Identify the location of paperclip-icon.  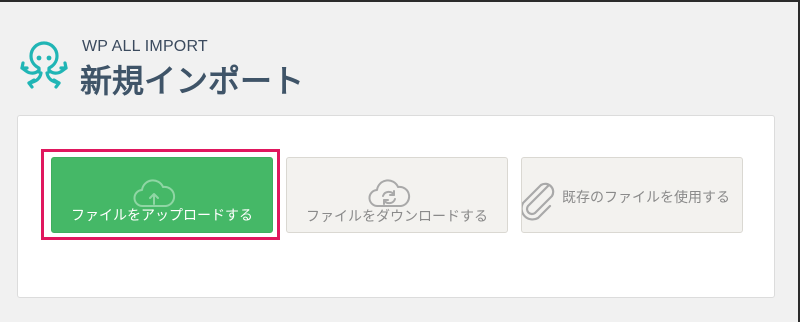
(538, 201).